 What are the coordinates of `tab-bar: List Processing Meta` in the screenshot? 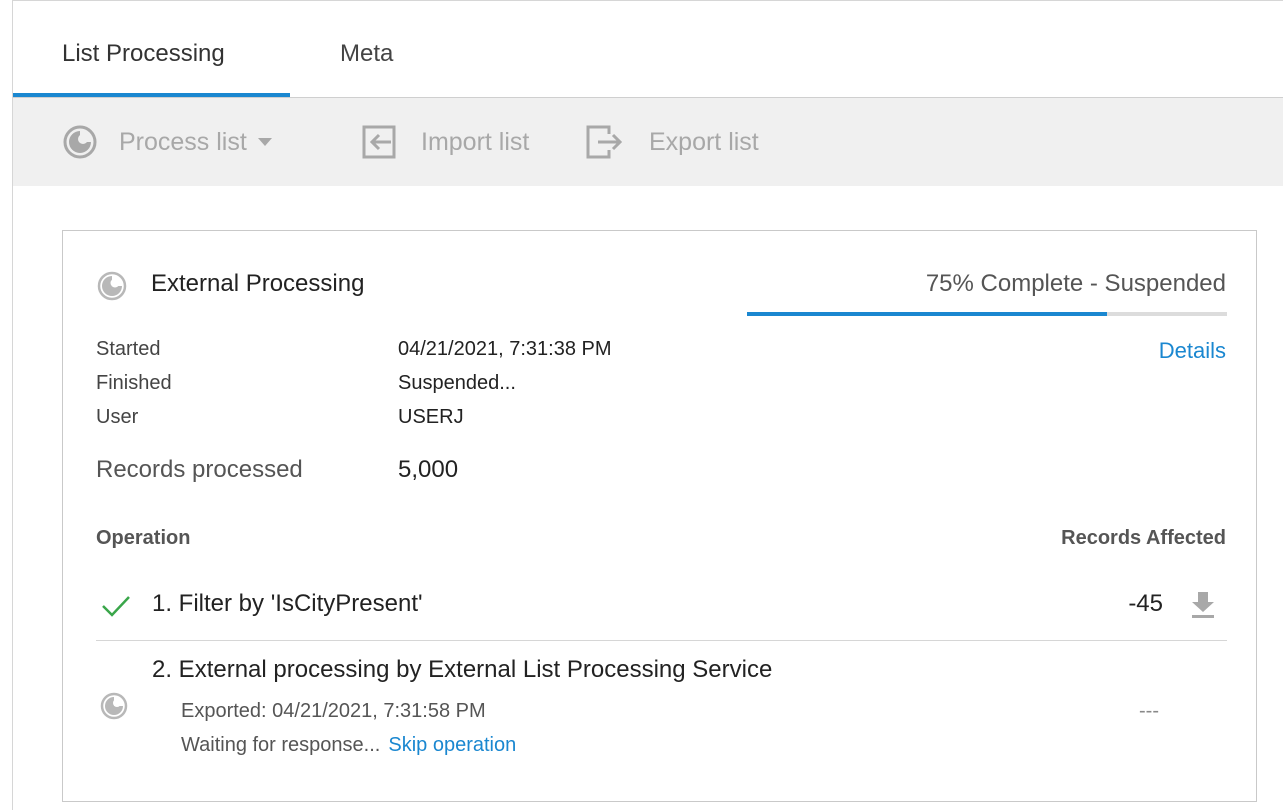 It's located at (648, 49).